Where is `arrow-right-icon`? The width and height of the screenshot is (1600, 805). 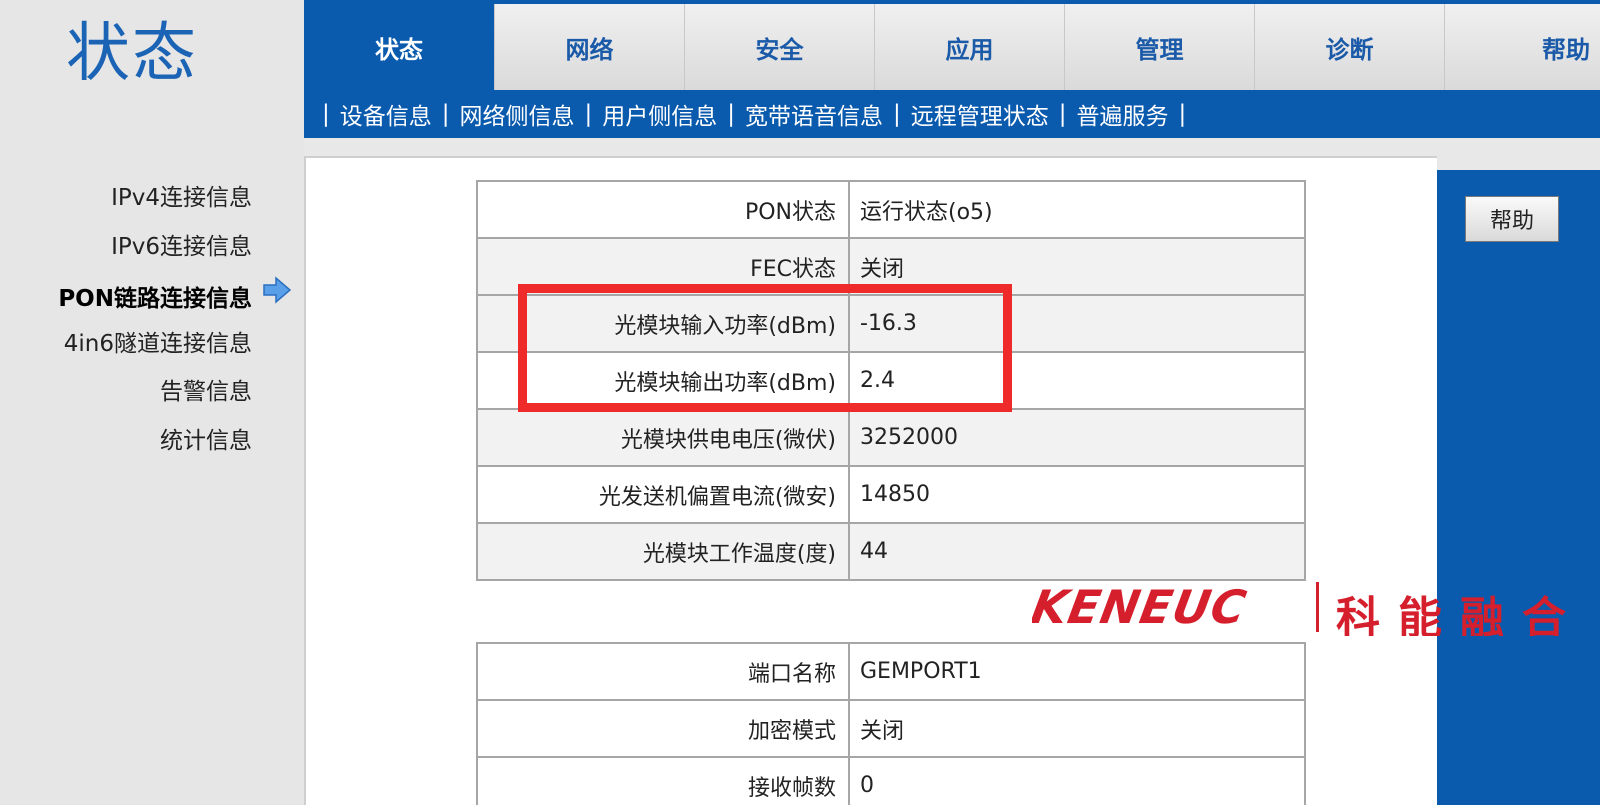 arrow-right-icon is located at coordinates (277, 290).